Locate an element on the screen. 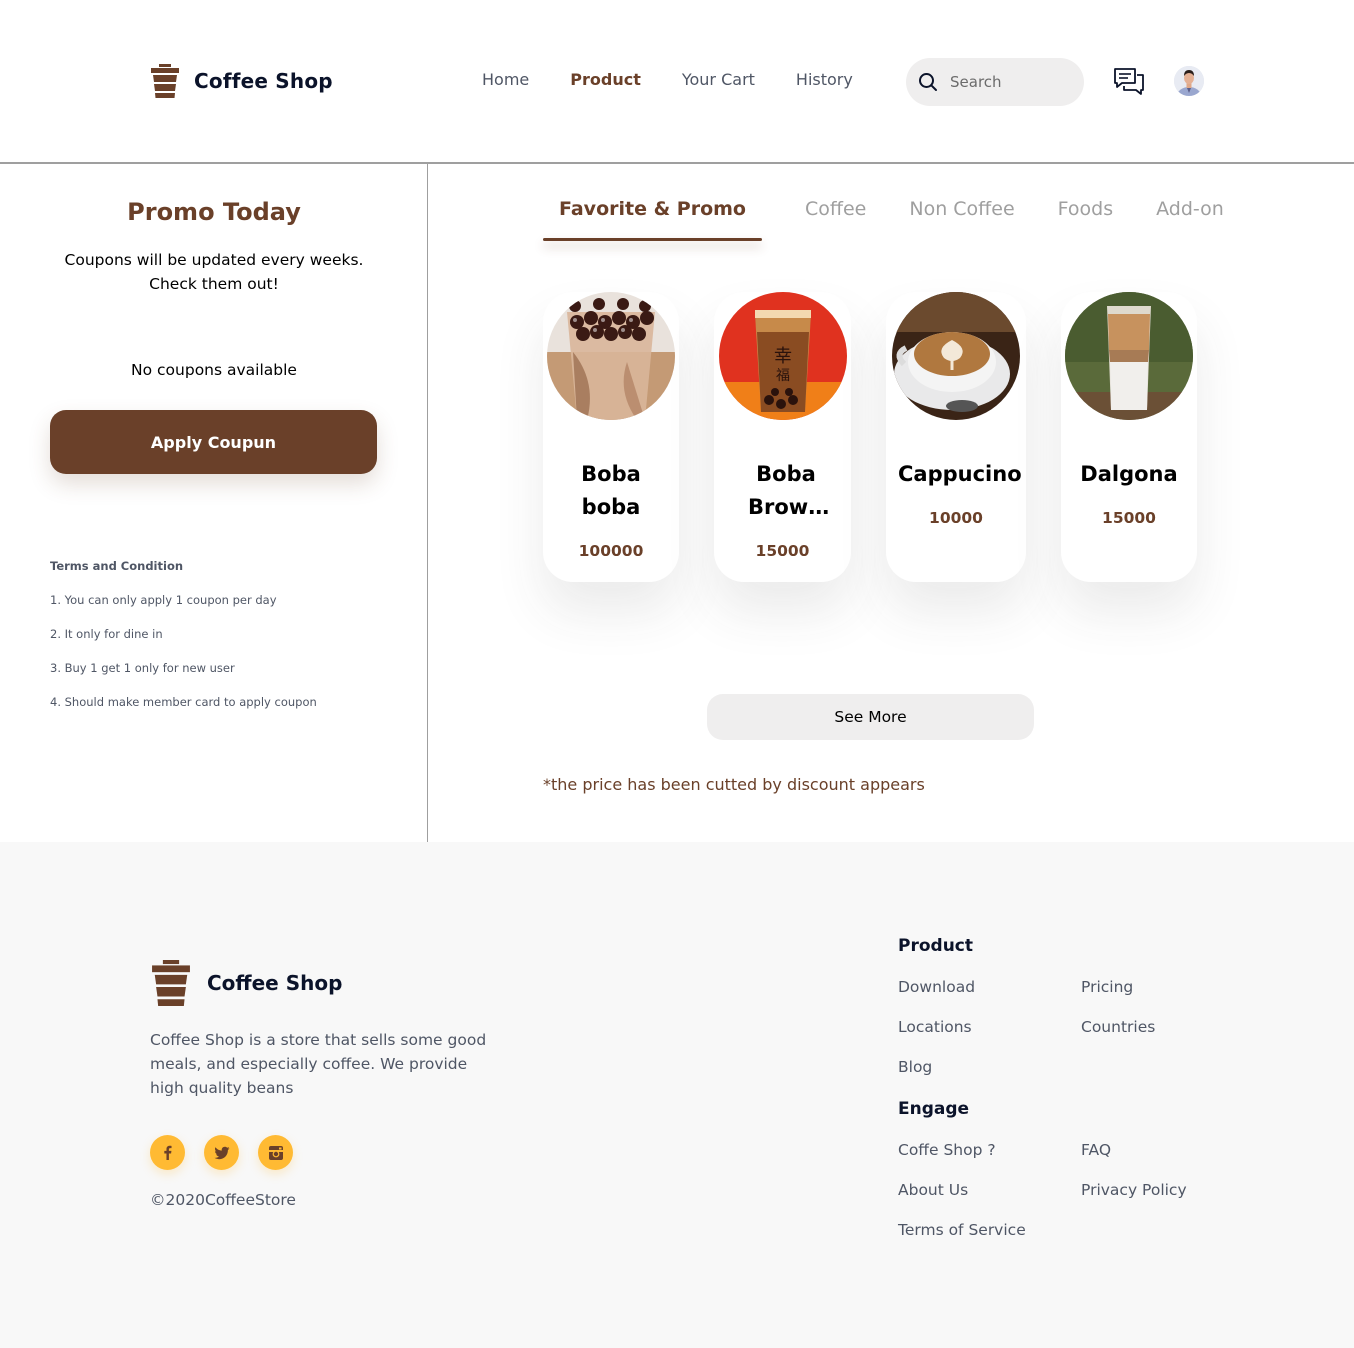 The height and width of the screenshot is (1348, 1354). user-avatar-icon is located at coordinates (1189, 81).